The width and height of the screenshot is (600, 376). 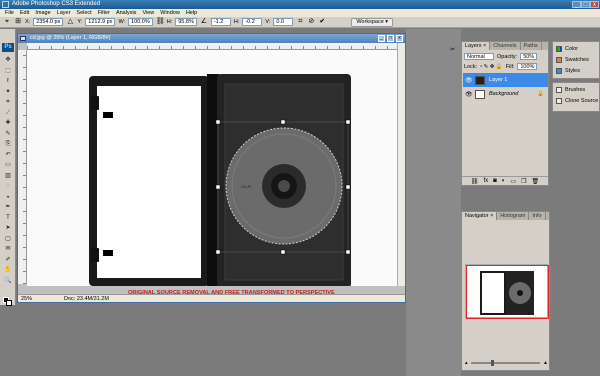 What do you see at coordinates (8, 60) in the screenshot?
I see `move-icon: ✥` at bounding box center [8, 60].